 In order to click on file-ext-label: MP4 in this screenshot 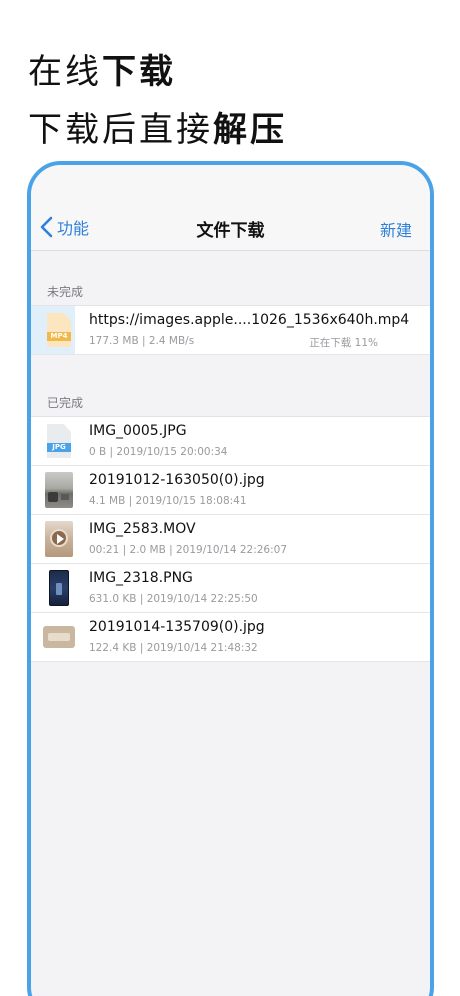, I will do `click(59, 336)`.